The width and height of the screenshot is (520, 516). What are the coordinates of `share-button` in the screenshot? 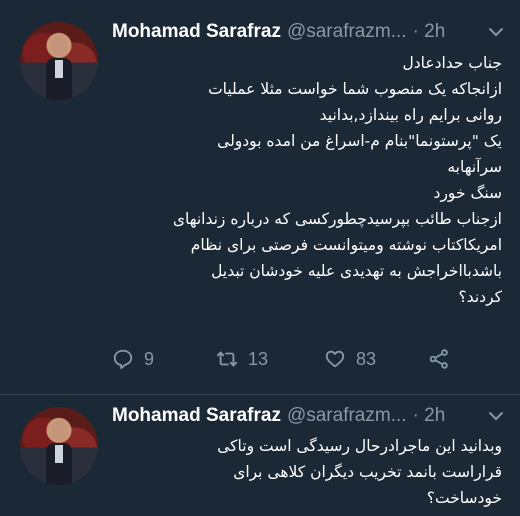 It's located at (444, 359).